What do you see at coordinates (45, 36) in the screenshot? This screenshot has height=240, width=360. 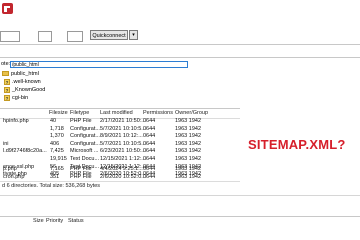 I see `password-input` at bounding box center [45, 36].